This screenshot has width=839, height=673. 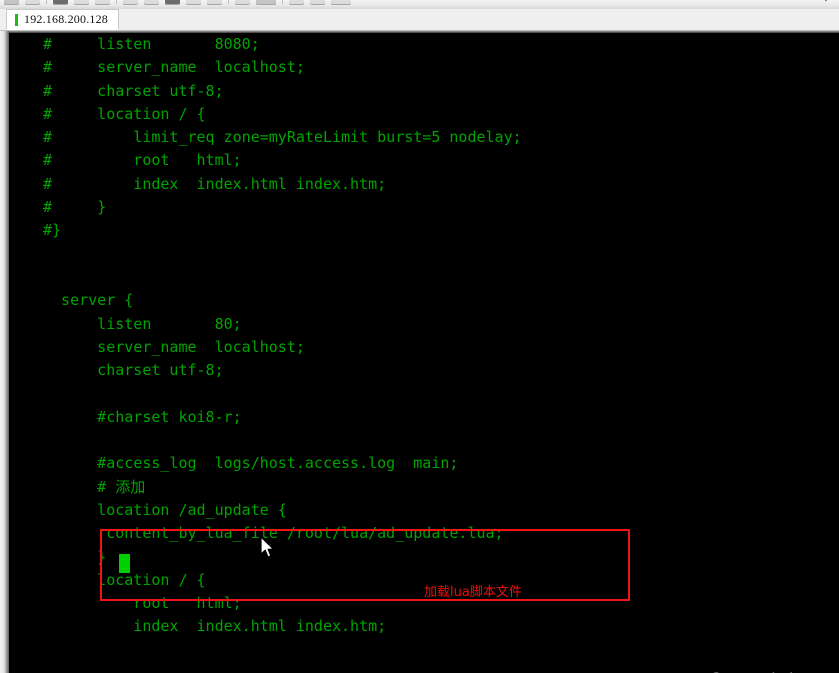 What do you see at coordinates (11, 2) in the screenshot?
I see `new-session-icon` at bounding box center [11, 2].